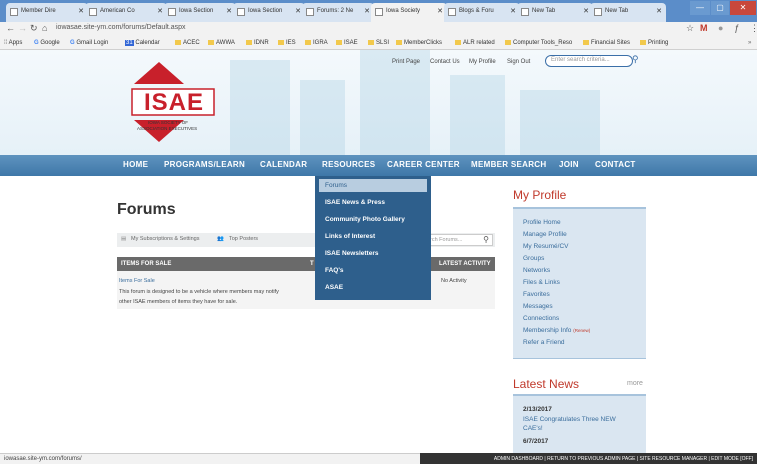  What do you see at coordinates (137, 281) in the screenshot?
I see `forum-link: Items For Sale` at bounding box center [137, 281].